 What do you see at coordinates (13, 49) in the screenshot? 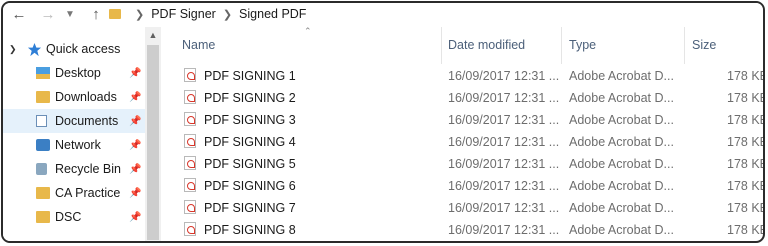
I see `chevron-down-icon: ❯` at bounding box center [13, 49].